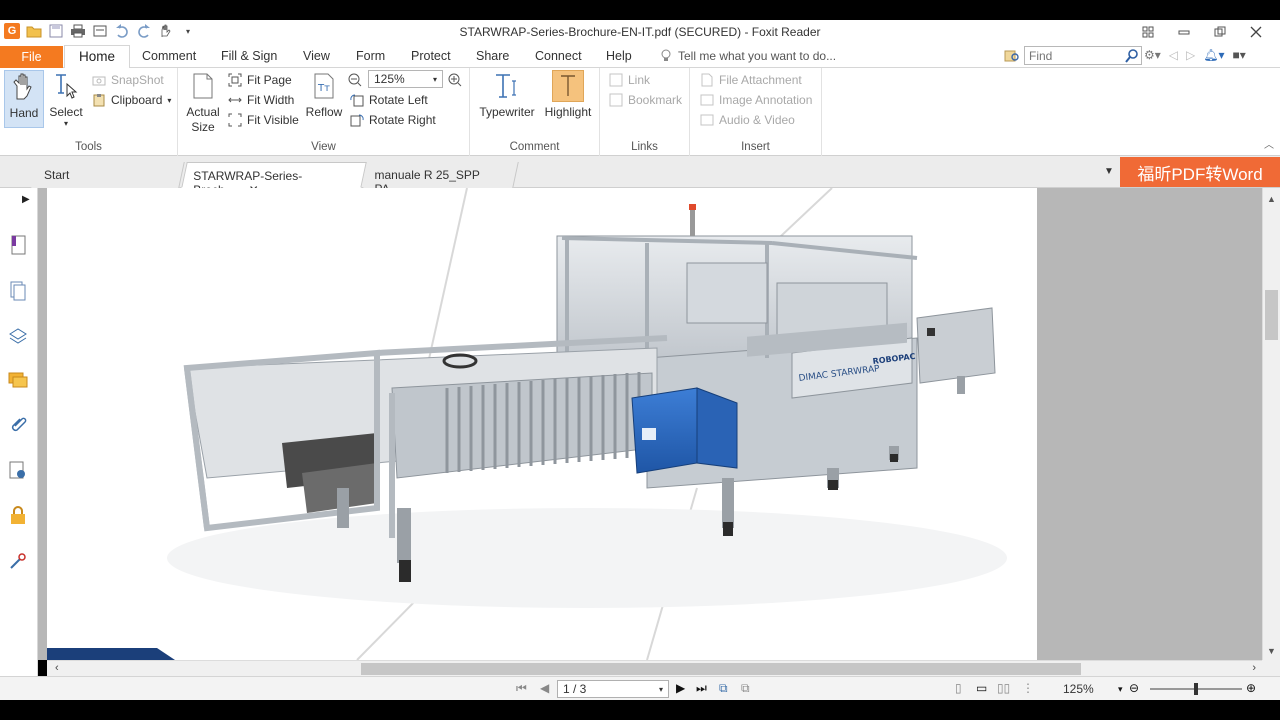 The height and width of the screenshot is (720, 1280). Describe the element at coordinates (1078, 689) in the screenshot. I see `status-zoom-value: 125%` at that location.